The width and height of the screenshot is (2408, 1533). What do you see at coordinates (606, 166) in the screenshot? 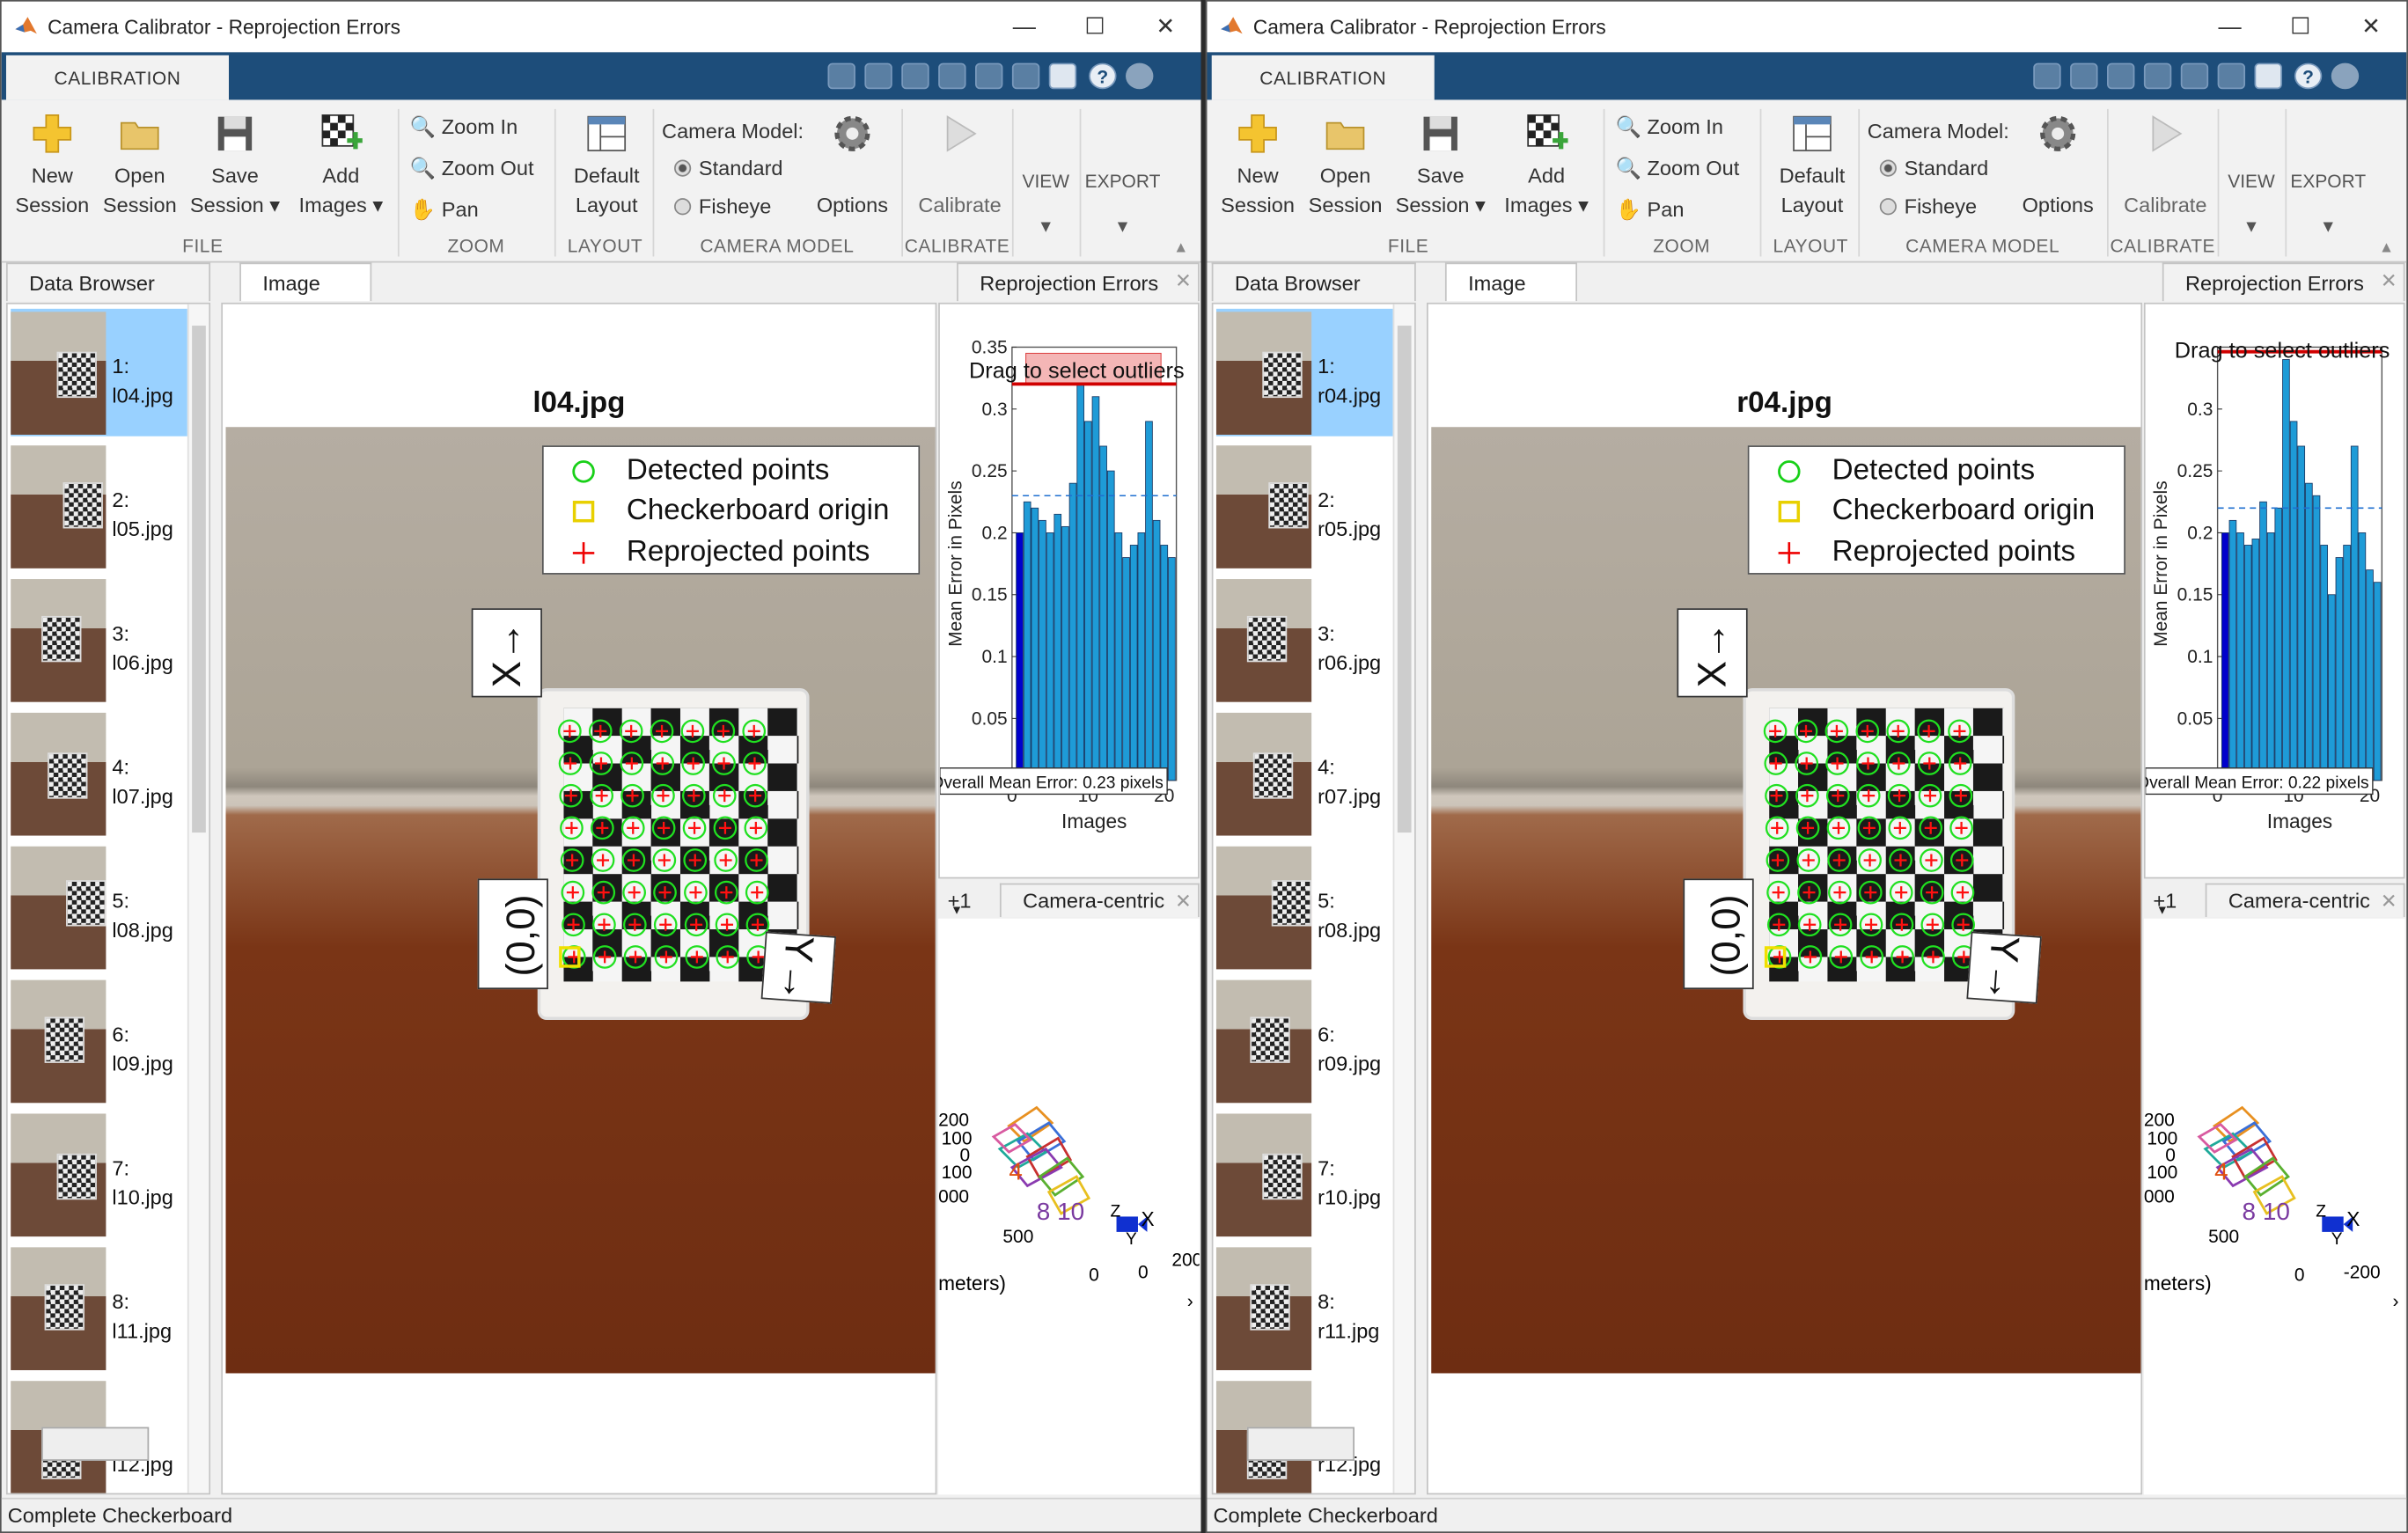
I see `default-layout-button: Default Layout` at bounding box center [606, 166].